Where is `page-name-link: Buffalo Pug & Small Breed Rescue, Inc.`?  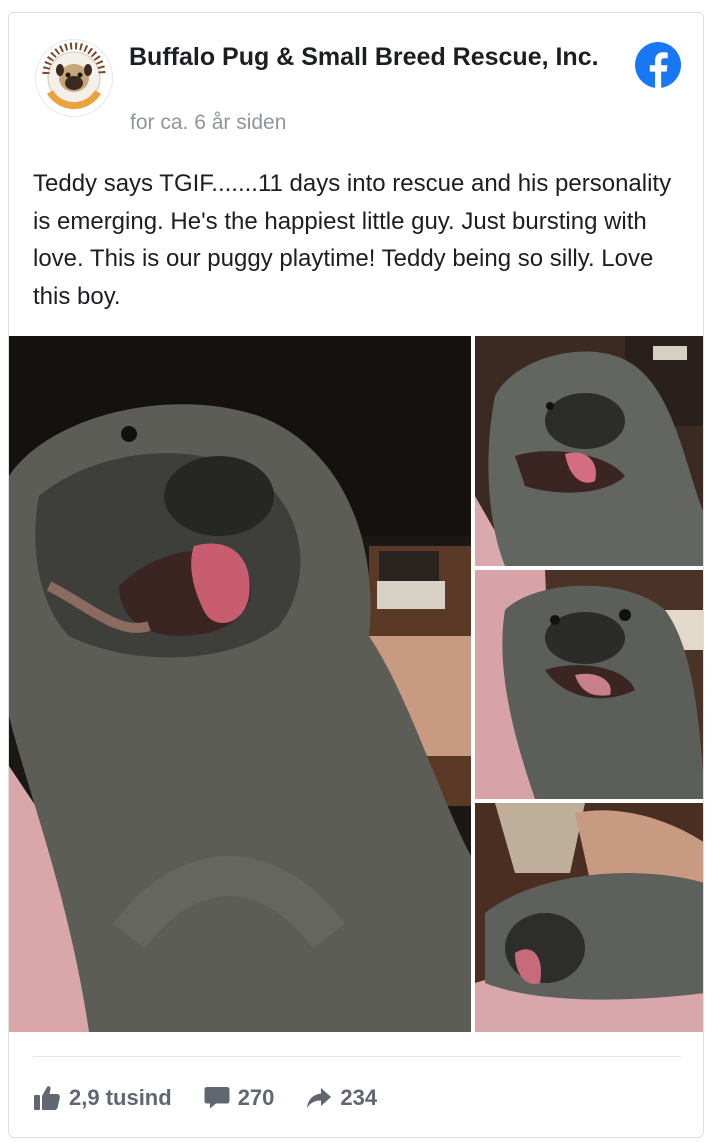
page-name-link: Buffalo Pug & Small Breed Rescue, Inc. is located at coordinates (376, 57).